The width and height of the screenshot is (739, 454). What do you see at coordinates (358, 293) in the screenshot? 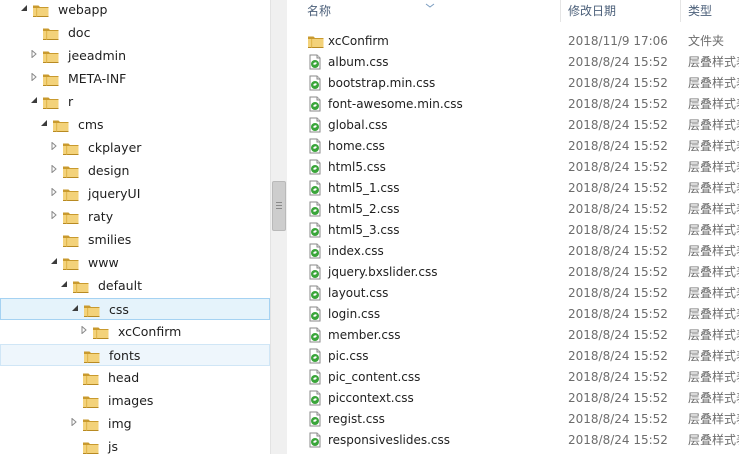
I see `file-name: layout.css` at bounding box center [358, 293].